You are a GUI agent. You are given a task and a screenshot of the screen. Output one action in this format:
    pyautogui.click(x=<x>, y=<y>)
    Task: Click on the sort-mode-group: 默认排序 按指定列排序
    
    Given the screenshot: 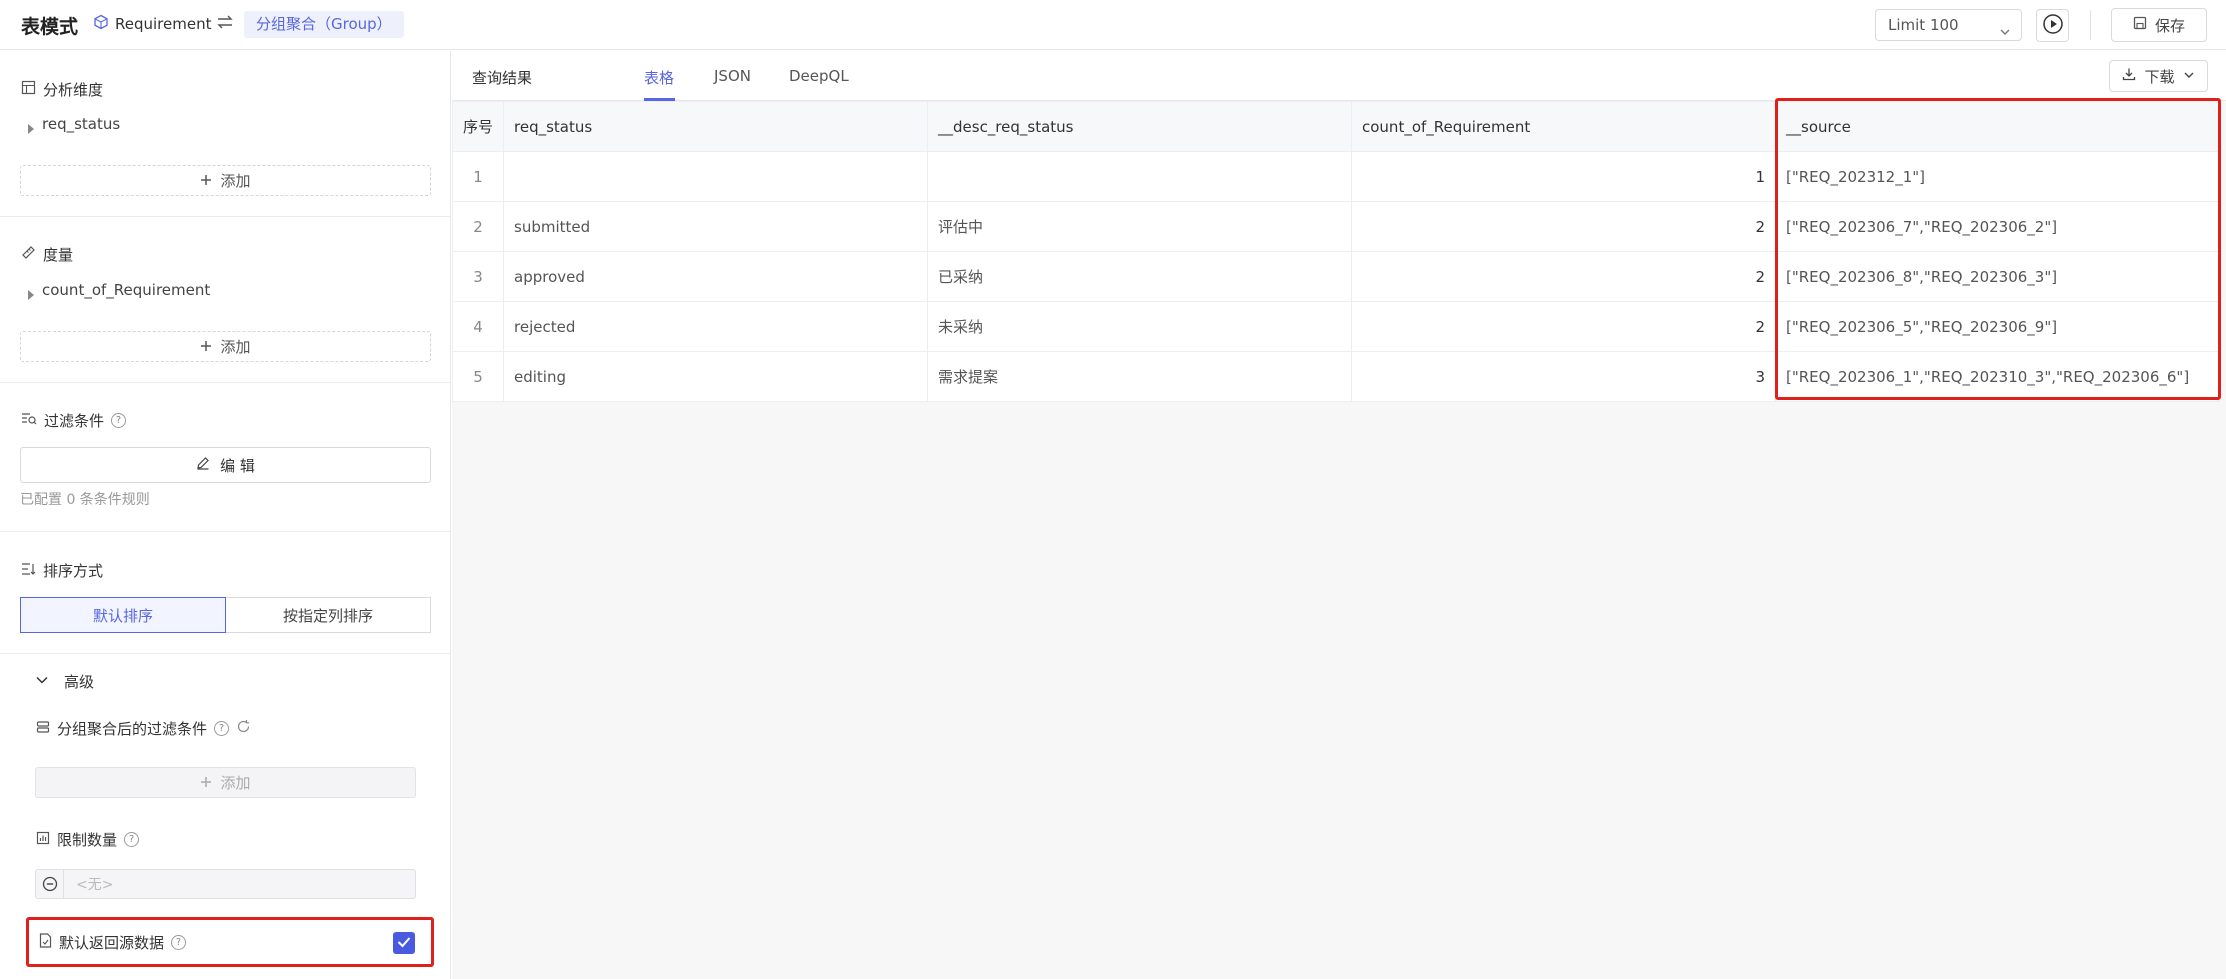 What is the action you would take?
    pyautogui.click(x=225, y=615)
    